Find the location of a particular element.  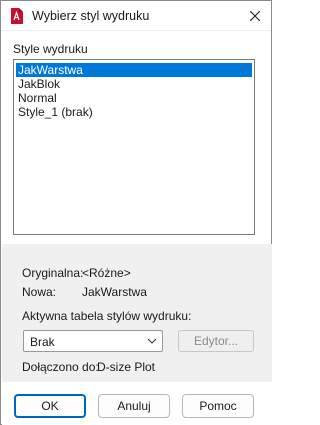

ok-button-label: OK is located at coordinates (50, 406).